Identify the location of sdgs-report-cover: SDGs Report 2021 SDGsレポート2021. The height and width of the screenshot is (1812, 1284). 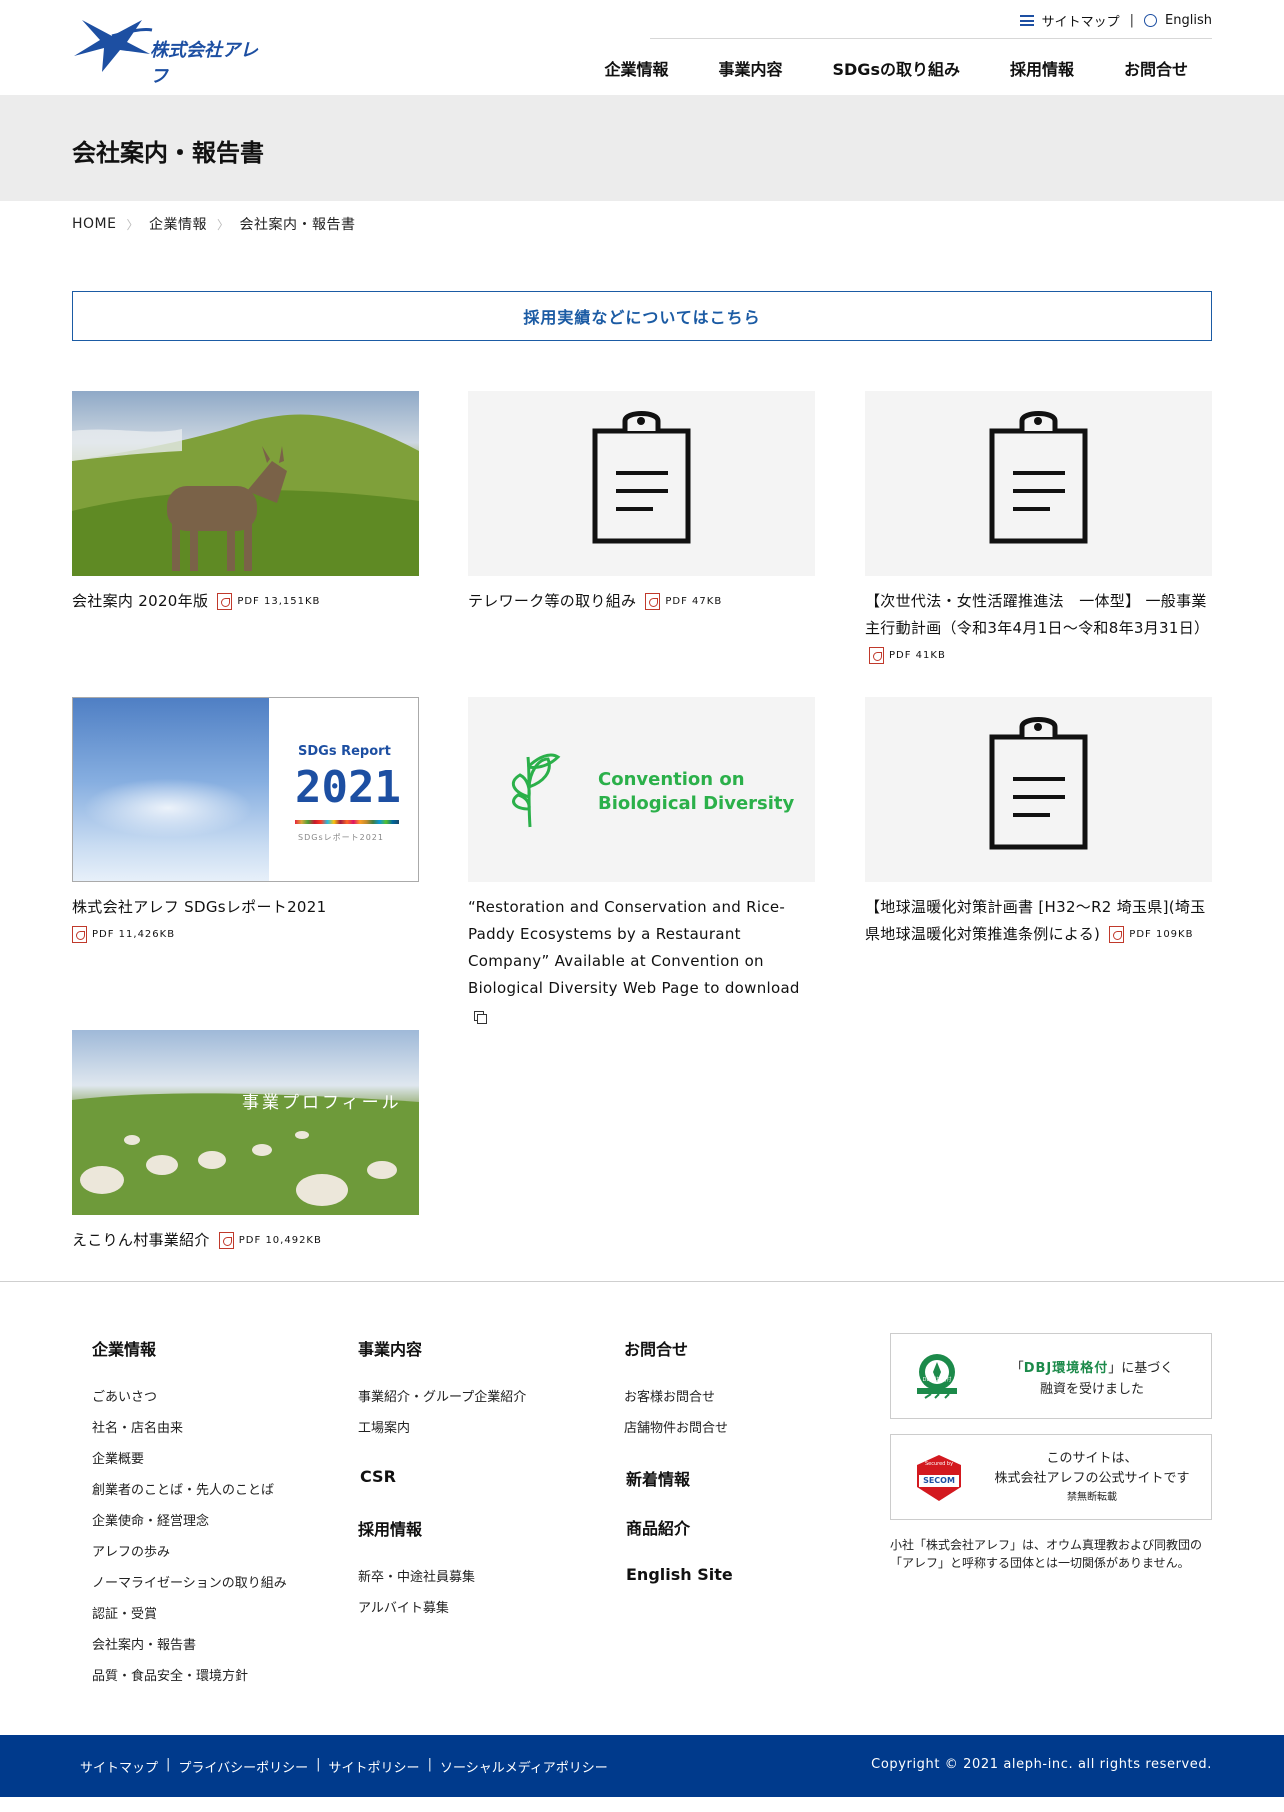
(245, 789).